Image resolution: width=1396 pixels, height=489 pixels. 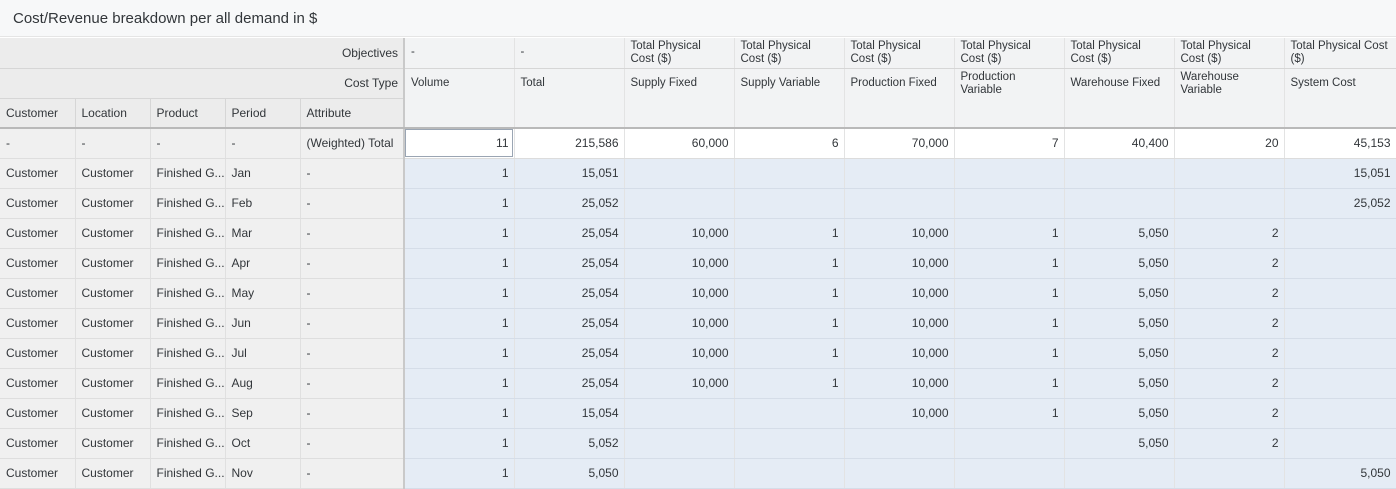 I want to click on objective-header-7: Total Physical Cost ($), so click(x=1119, y=53).